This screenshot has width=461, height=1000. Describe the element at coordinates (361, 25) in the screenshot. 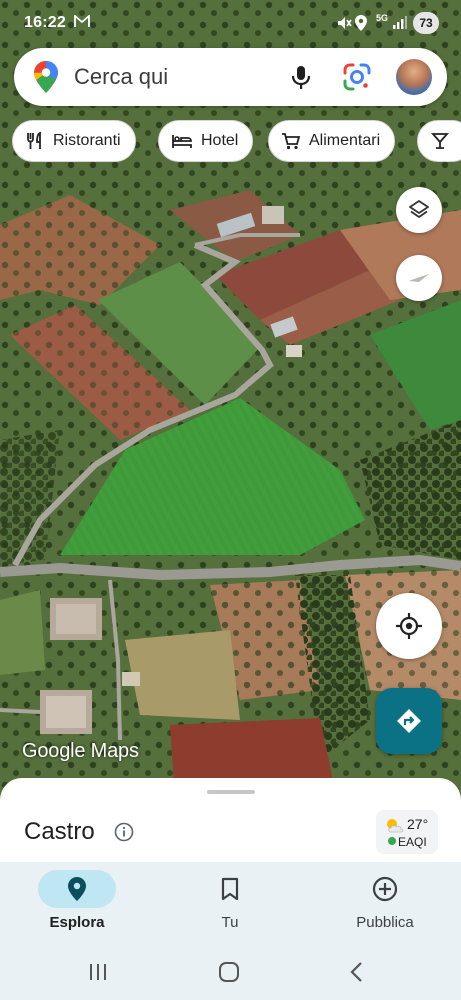

I see `location-icon` at that location.